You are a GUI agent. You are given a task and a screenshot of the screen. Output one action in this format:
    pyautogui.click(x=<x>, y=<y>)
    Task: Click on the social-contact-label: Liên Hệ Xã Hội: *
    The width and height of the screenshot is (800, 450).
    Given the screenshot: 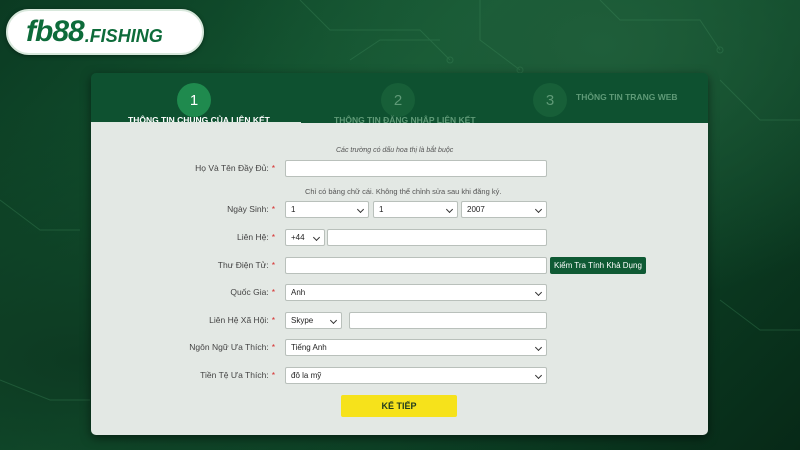 What is the action you would take?
    pyautogui.click(x=242, y=320)
    